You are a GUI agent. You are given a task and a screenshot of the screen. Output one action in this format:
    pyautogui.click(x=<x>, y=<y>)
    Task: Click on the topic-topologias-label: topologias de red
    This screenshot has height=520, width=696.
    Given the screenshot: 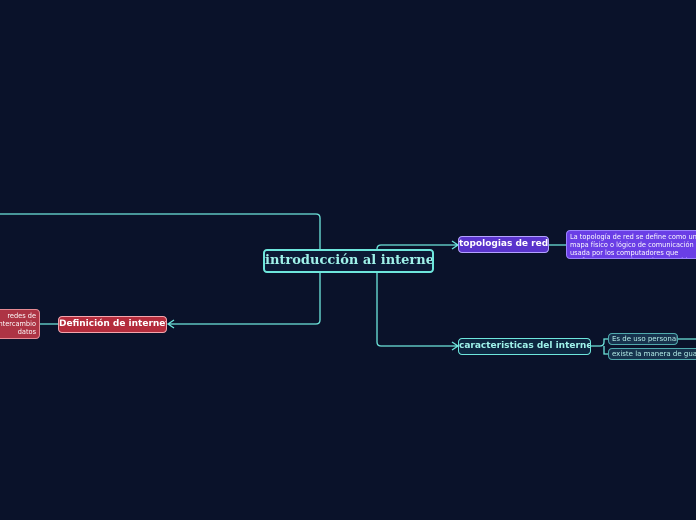 What is the action you would take?
    pyautogui.click(x=504, y=244)
    